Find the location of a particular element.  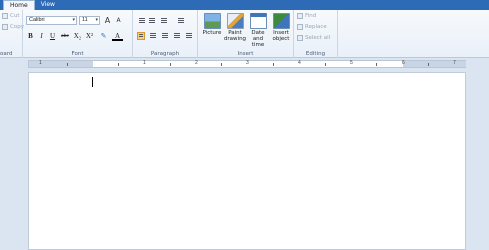

align-right-icon is located at coordinates (165, 36).